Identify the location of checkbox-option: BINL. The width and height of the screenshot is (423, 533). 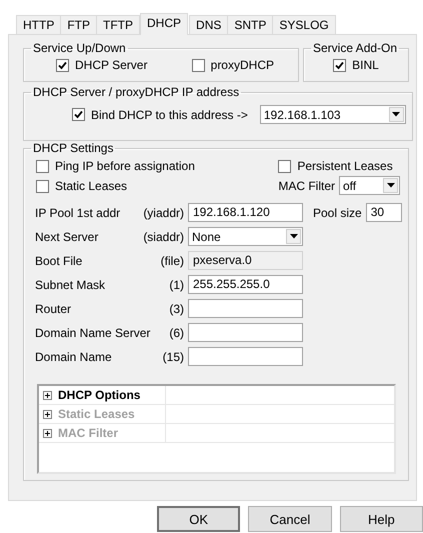
(356, 65).